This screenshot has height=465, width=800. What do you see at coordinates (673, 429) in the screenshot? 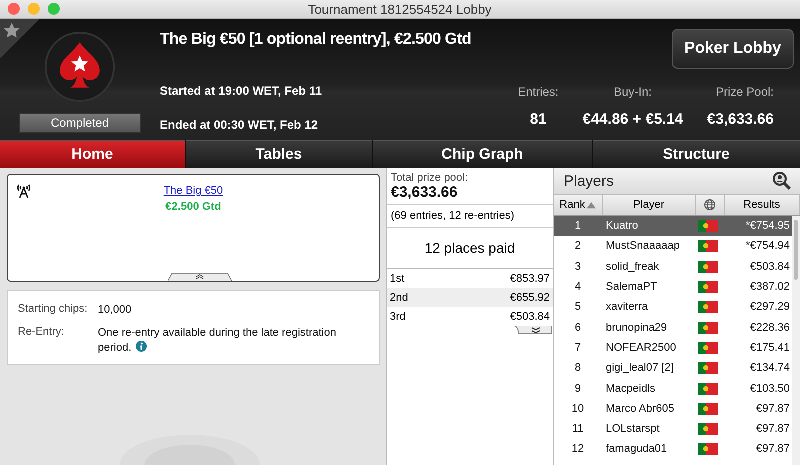
I see `player-row: 11 LOLstarspt €97.87` at bounding box center [673, 429].